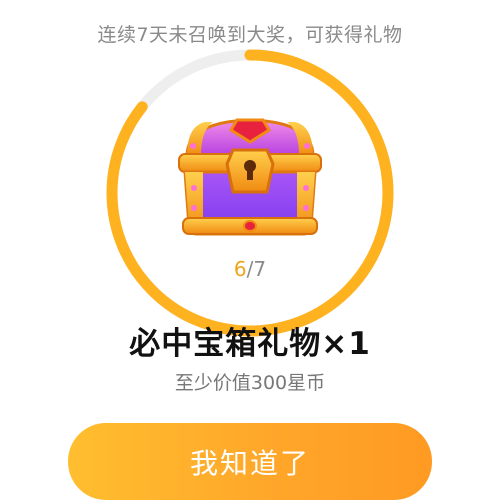 The width and height of the screenshot is (500, 500). Describe the element at coordinates (250, 344) in the screenshot. I see `prize-title: 必中宝箱礼物×1` at that location.